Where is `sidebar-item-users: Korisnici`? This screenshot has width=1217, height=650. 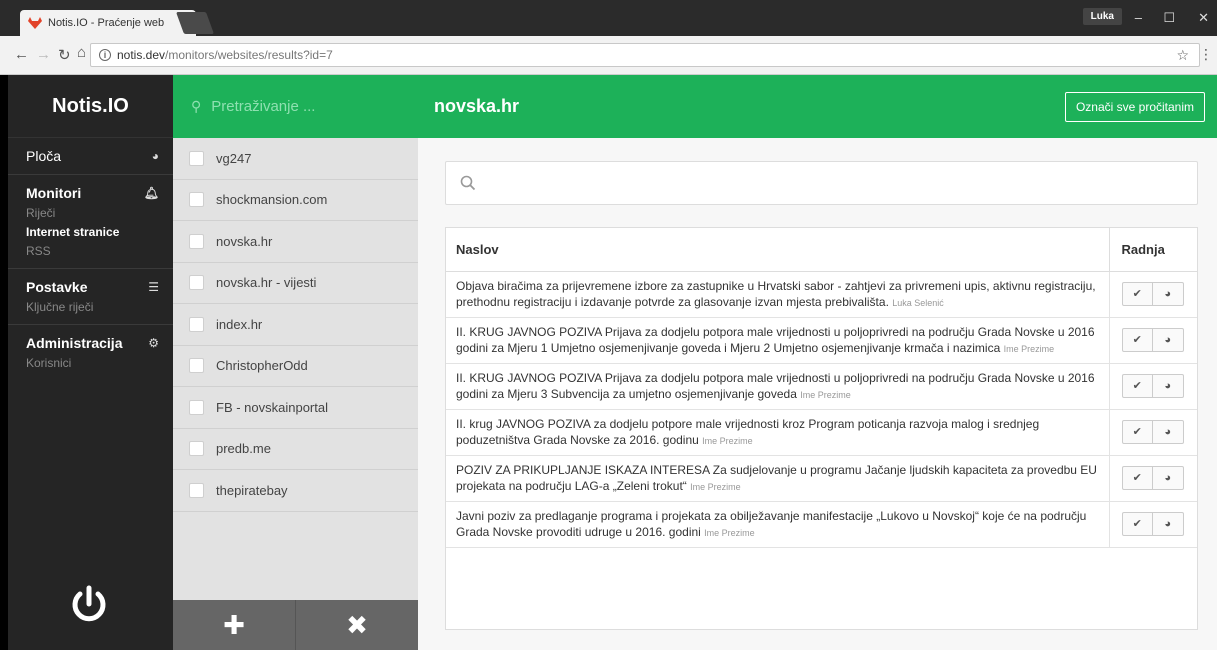
sidebar-item-users: Korisnici is located at coordinates (99, 363).